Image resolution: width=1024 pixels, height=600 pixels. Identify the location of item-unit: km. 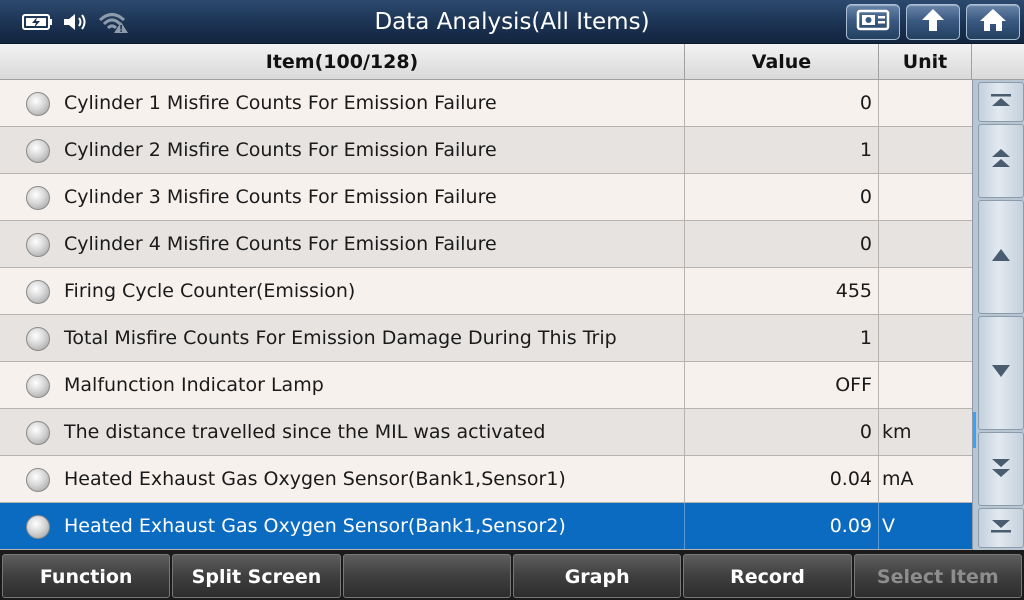
(897, 432).